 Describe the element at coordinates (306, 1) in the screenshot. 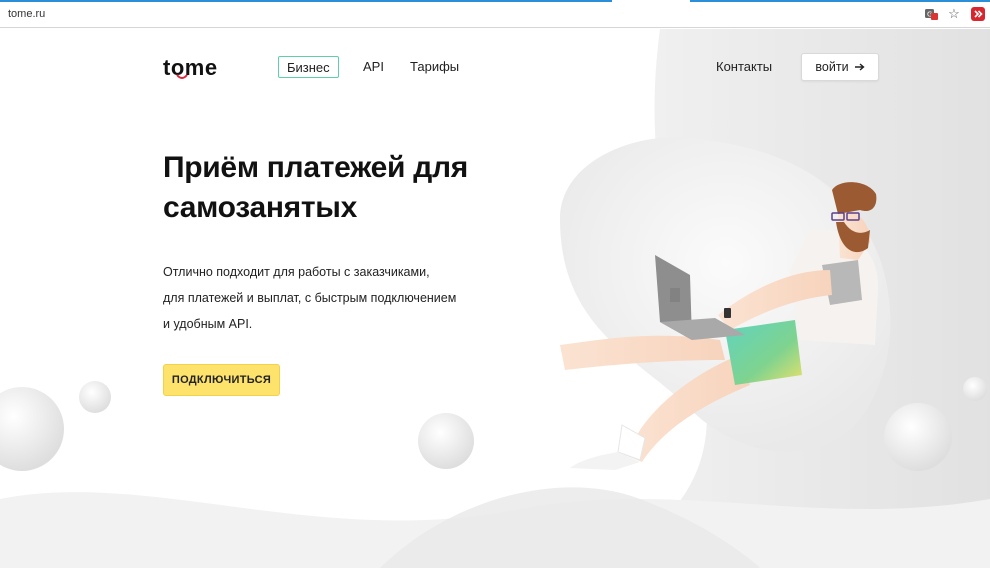

I see `page-load-indicator` at that location.